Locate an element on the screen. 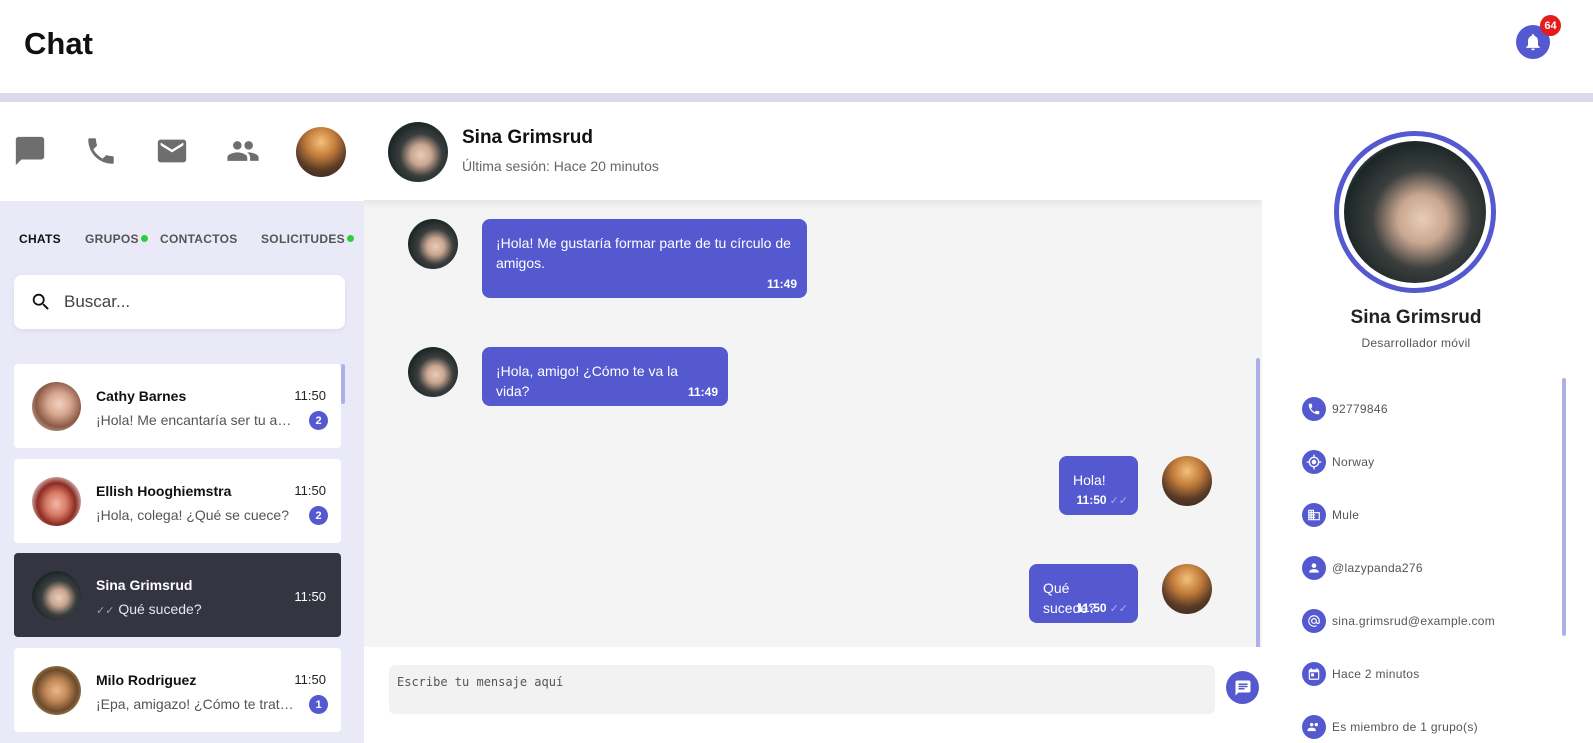 This screenshot has width=1593, height=743. send-button is located at coordinates (1242, 687).